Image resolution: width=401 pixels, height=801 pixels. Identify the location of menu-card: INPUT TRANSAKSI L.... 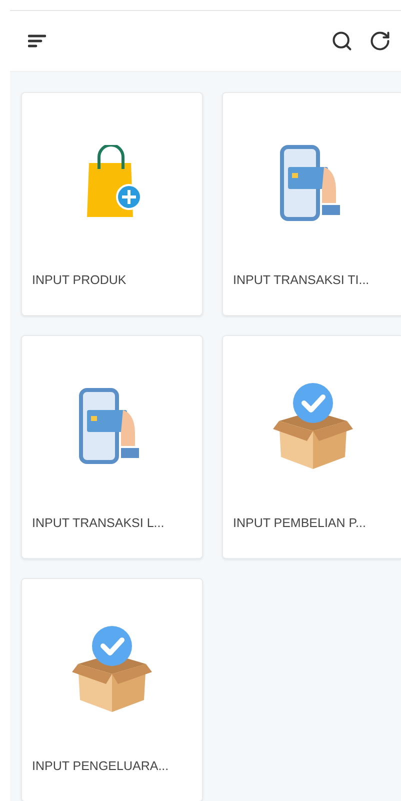
(112, 447).